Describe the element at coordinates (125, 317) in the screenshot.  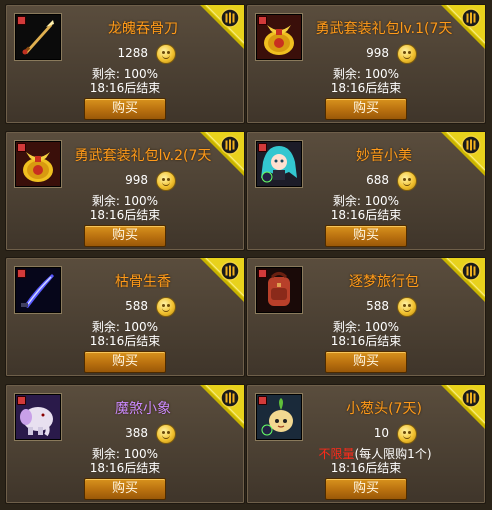
I see `shop-item-card-5: 枯骨生香 588 剩余: 100% 18:16后结束 购买` at that location.